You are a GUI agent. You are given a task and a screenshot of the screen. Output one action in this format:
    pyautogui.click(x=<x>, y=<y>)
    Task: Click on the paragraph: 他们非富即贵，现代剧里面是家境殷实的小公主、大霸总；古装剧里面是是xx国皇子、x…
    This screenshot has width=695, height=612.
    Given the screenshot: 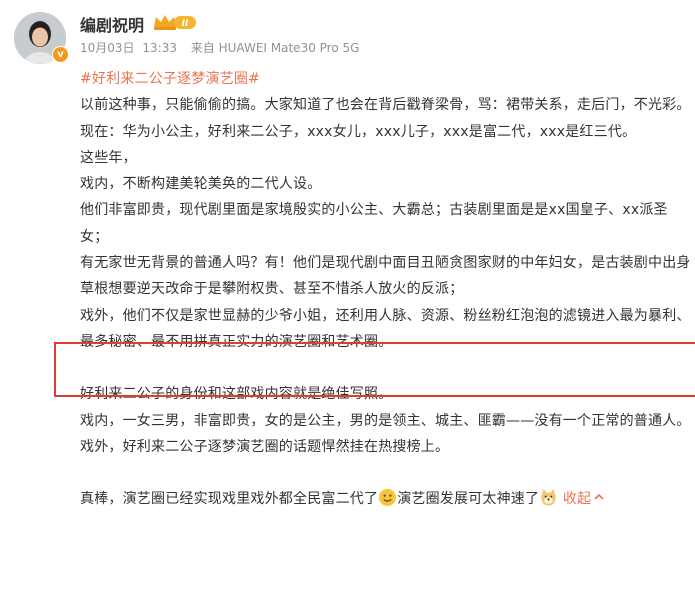 What is the action you would take?
    pyautogui.click(x=374, y=223)
    